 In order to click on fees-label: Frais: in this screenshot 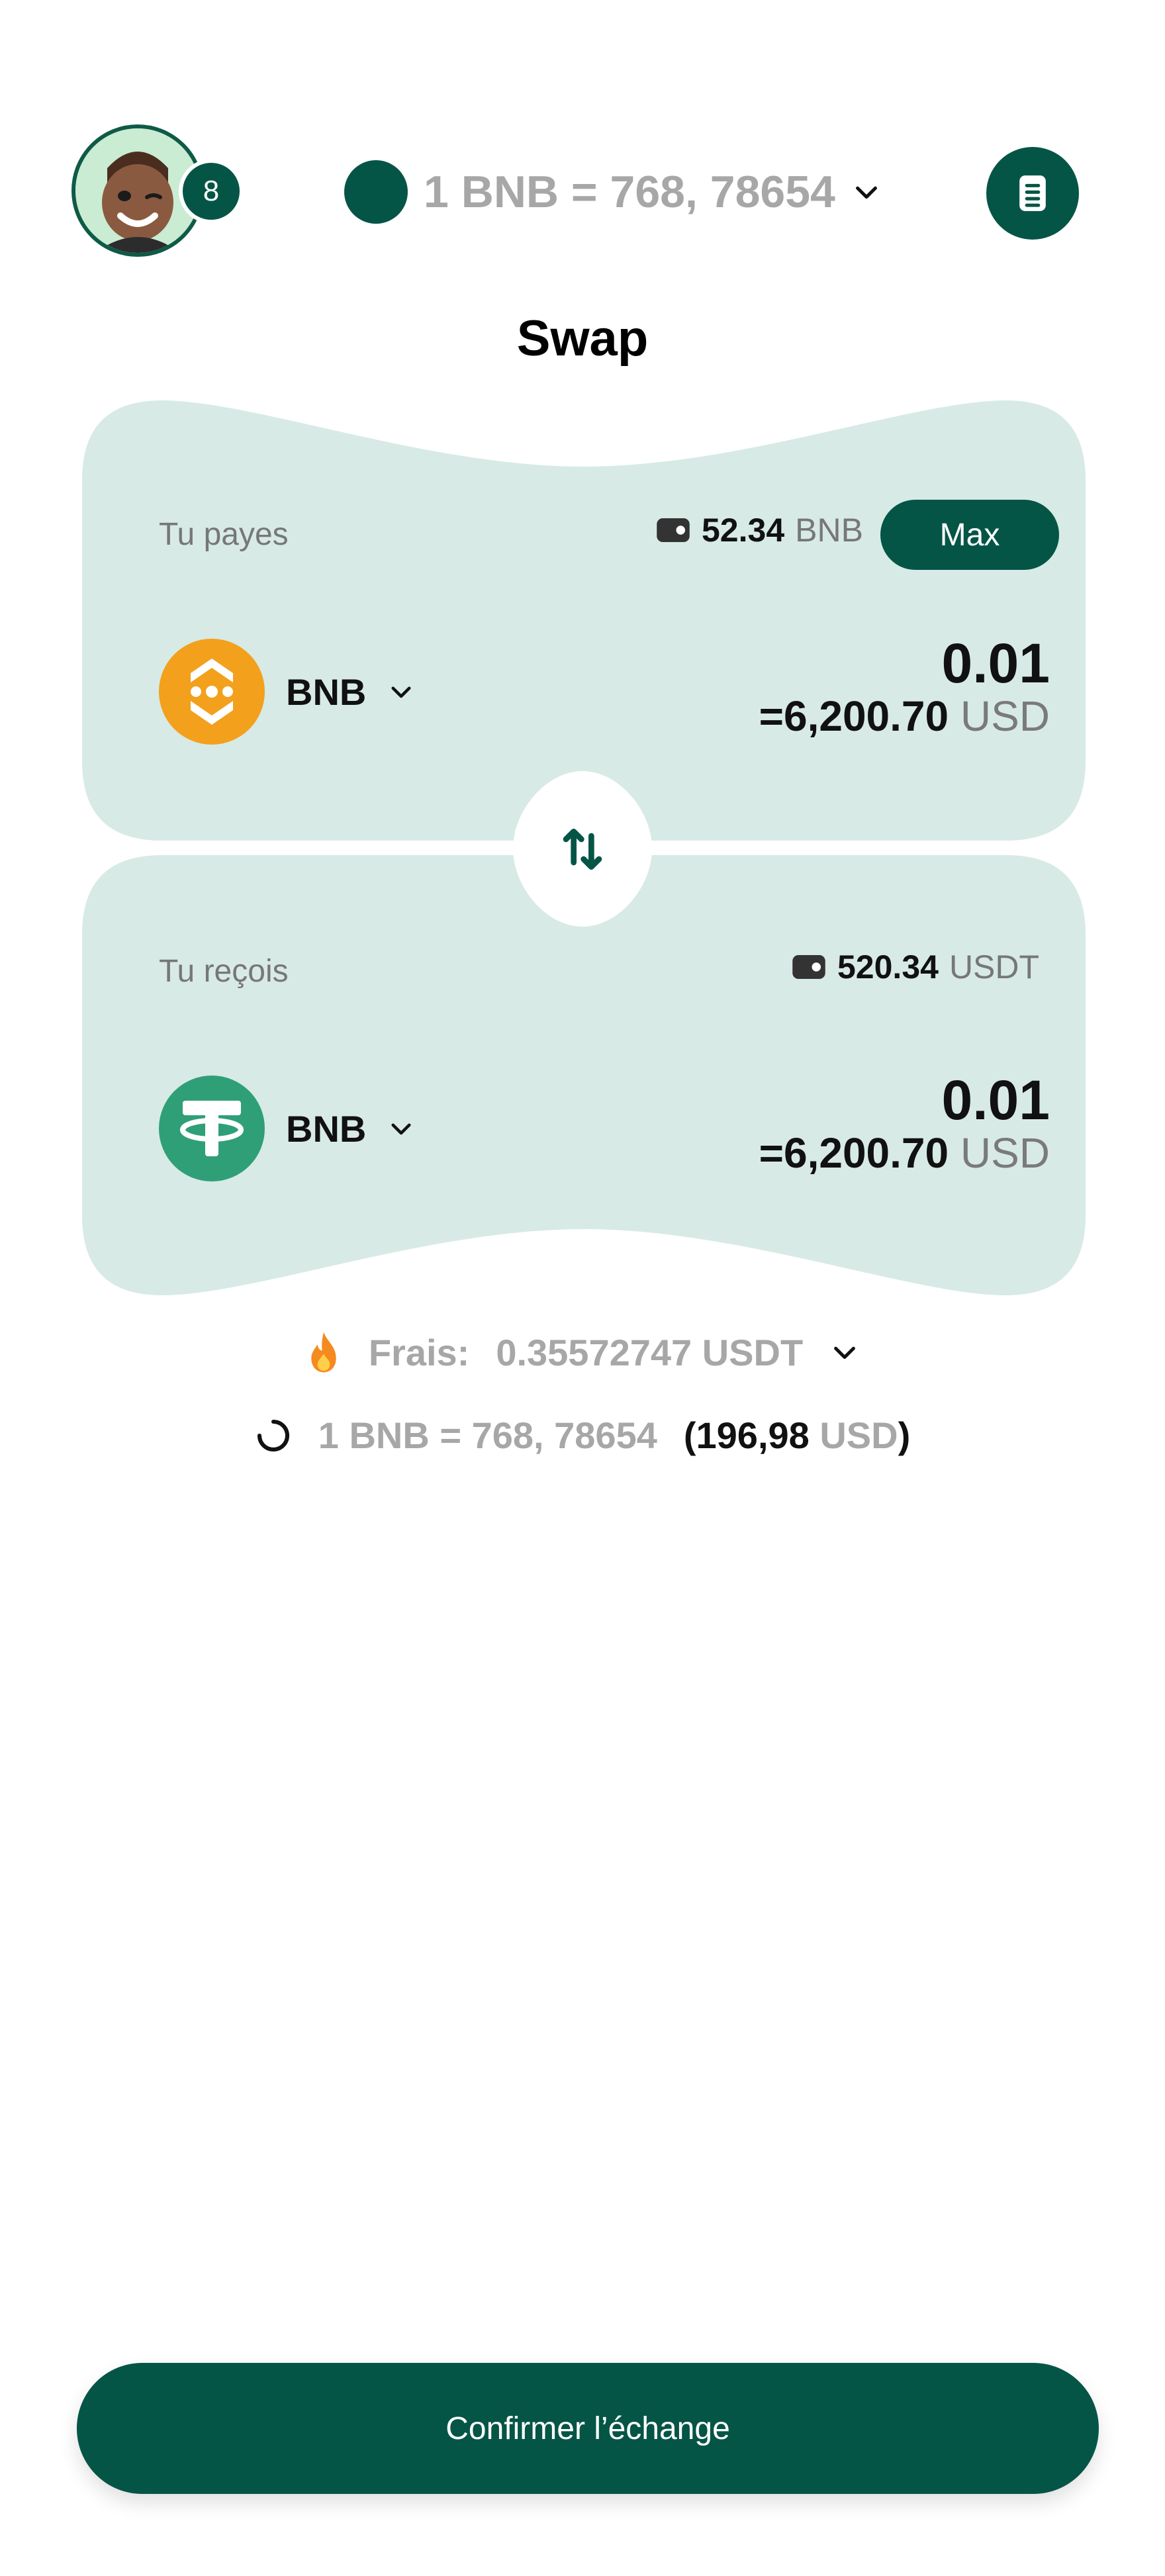, I will do `click(419, 1352)`.